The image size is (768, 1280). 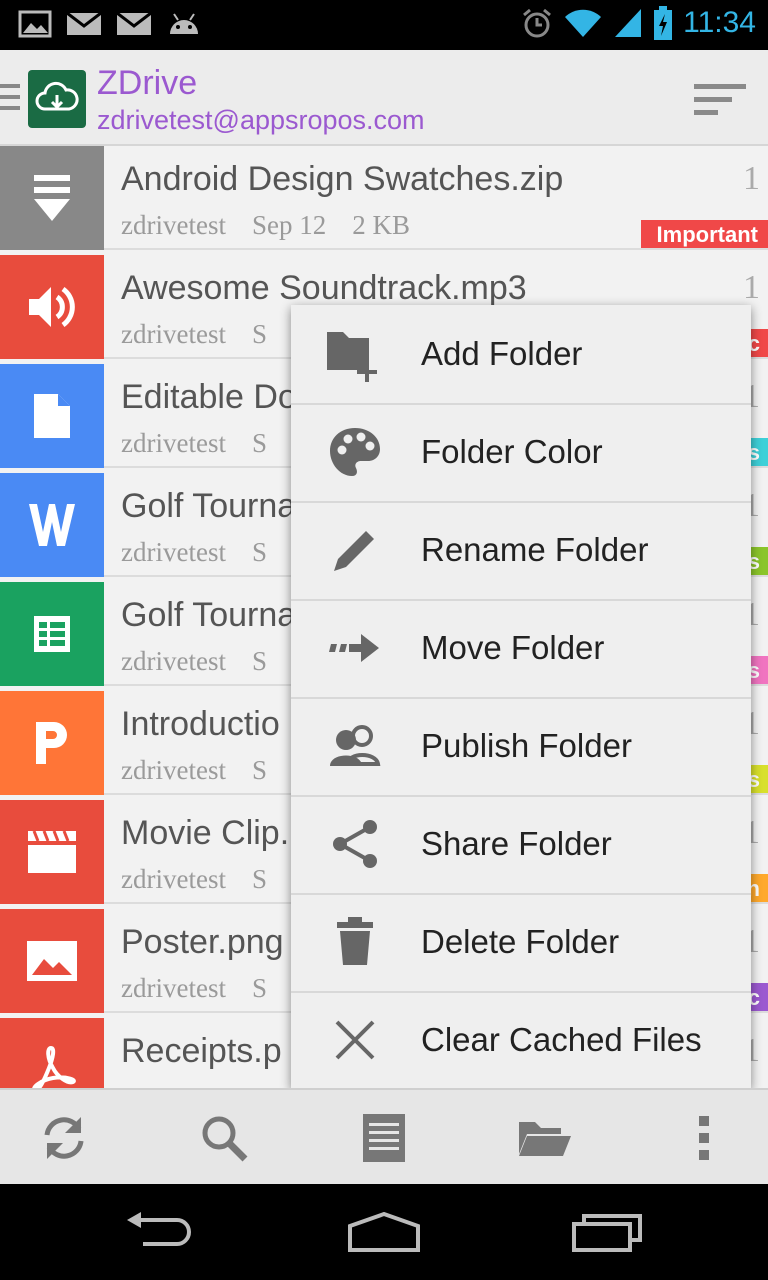 I want to click on file-meta: zdrivetest Sep 12 2 KB, so click(x=278, y=225).